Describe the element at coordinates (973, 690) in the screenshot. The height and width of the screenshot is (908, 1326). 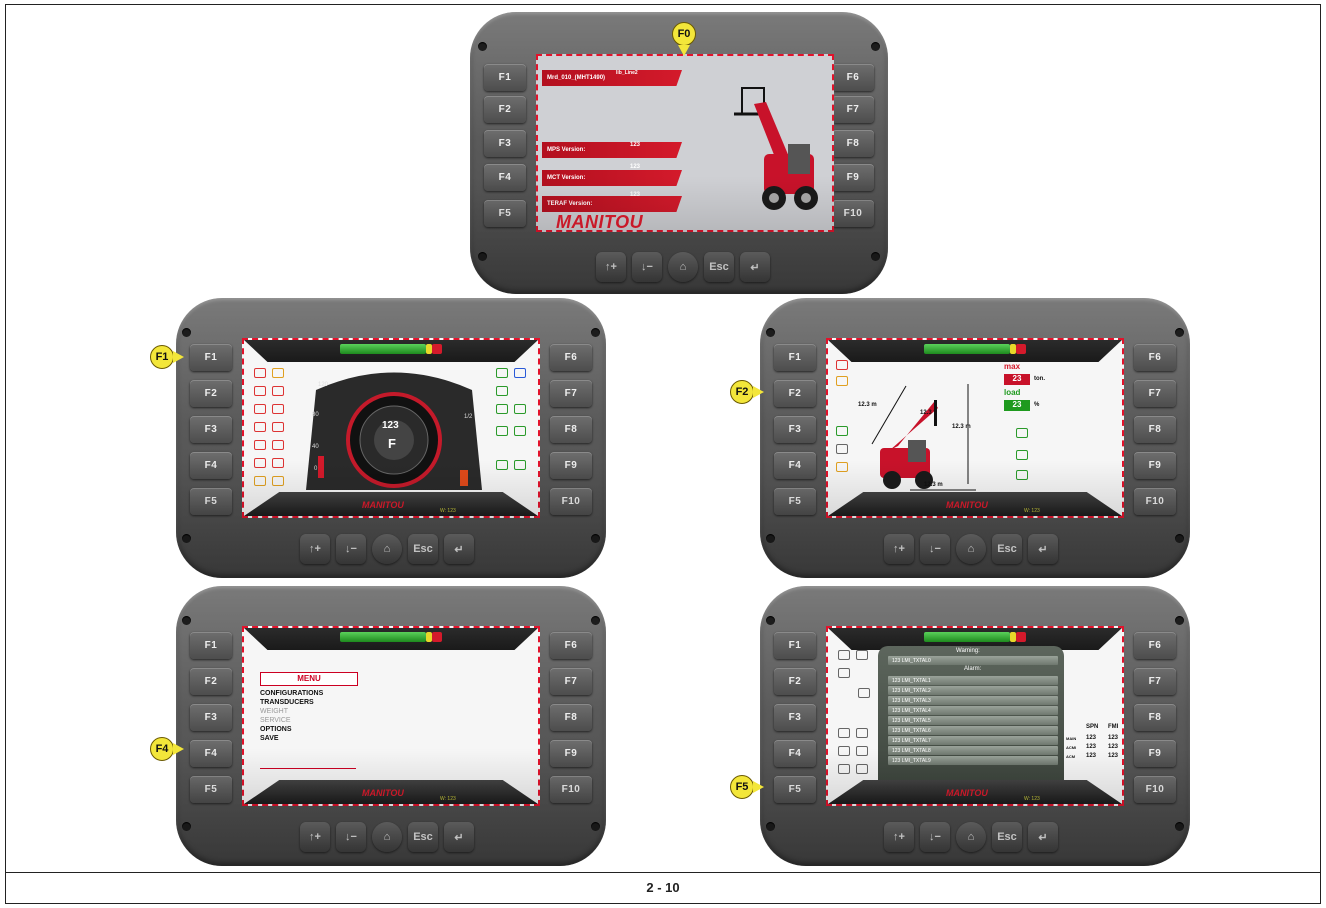
I see `alarm-row: 123 LMI_TXTAL2` at that location.